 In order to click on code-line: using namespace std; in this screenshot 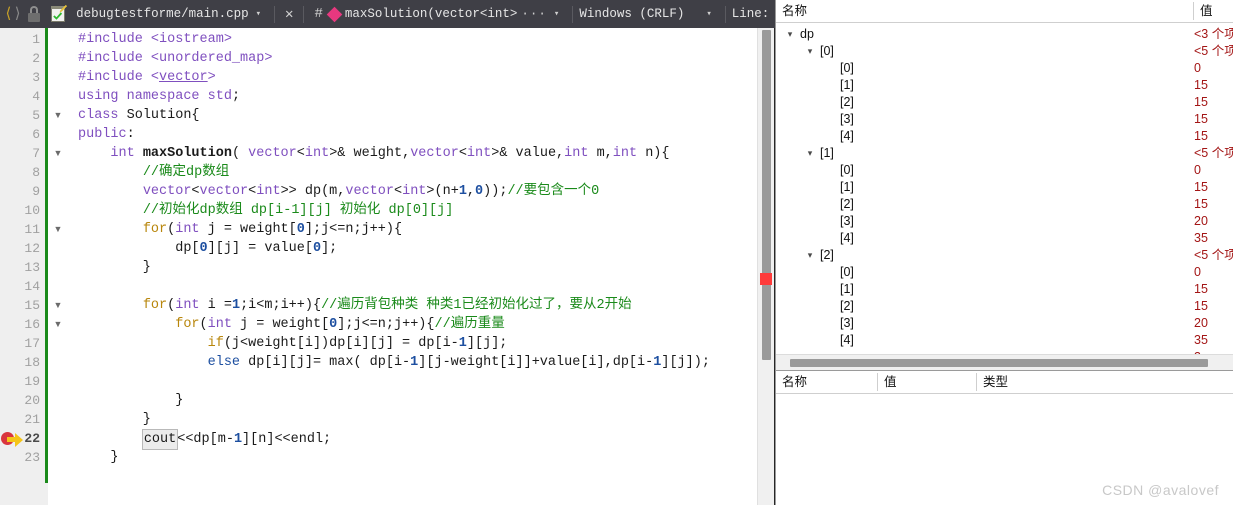, I will do `click(159, 96)`.